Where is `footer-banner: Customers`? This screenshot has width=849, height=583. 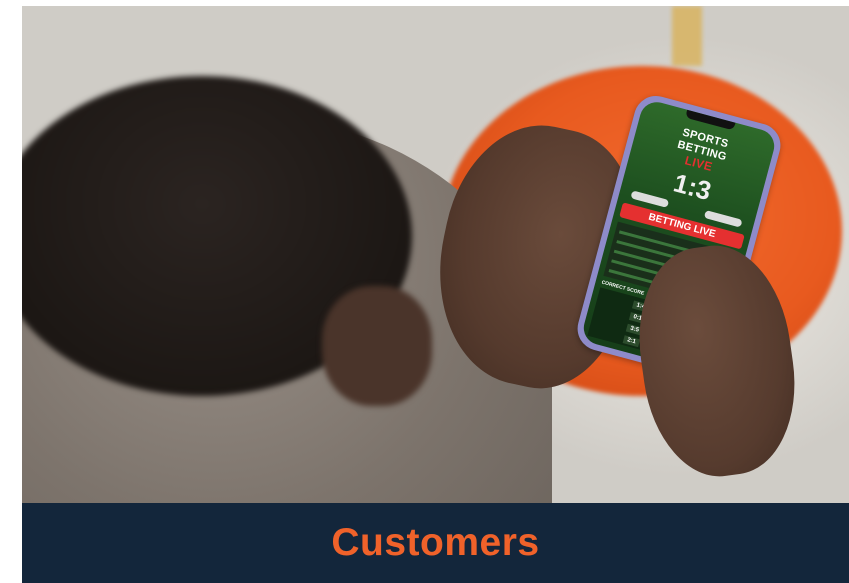 footer-banner: Customers is located at coordinates (435, 543).